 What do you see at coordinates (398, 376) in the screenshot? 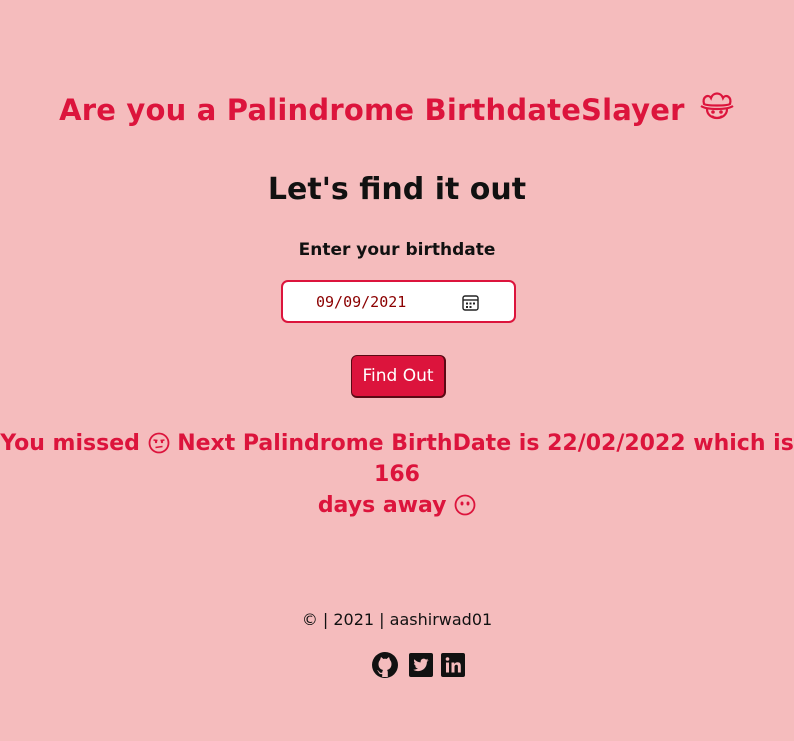
I see `find-out-button: Find Out` at bounding box center [398, 376].